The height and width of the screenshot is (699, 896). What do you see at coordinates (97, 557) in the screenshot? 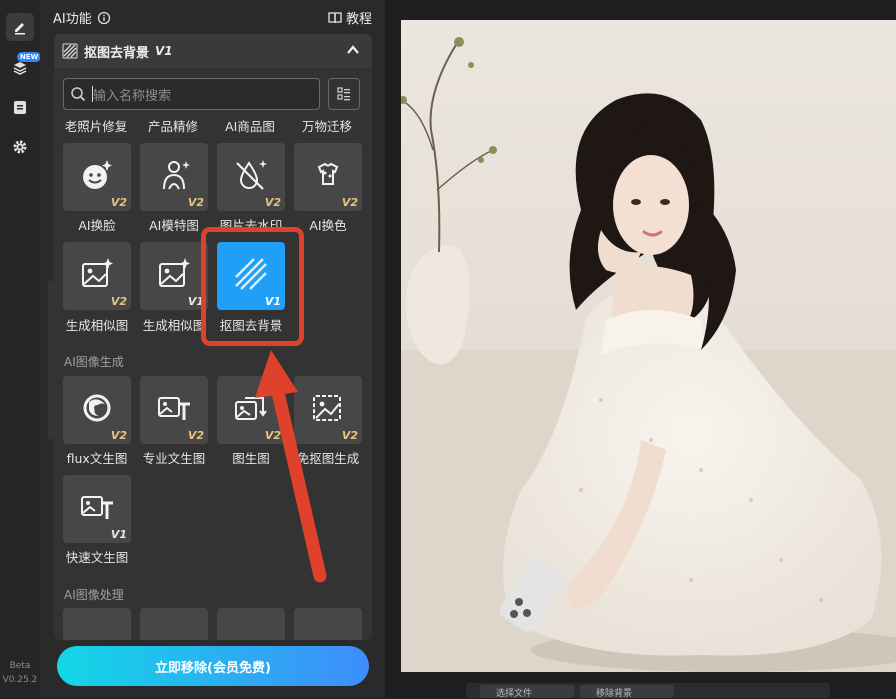
I see `tool-label: 快速文生图` at bounding box center [97, 557].